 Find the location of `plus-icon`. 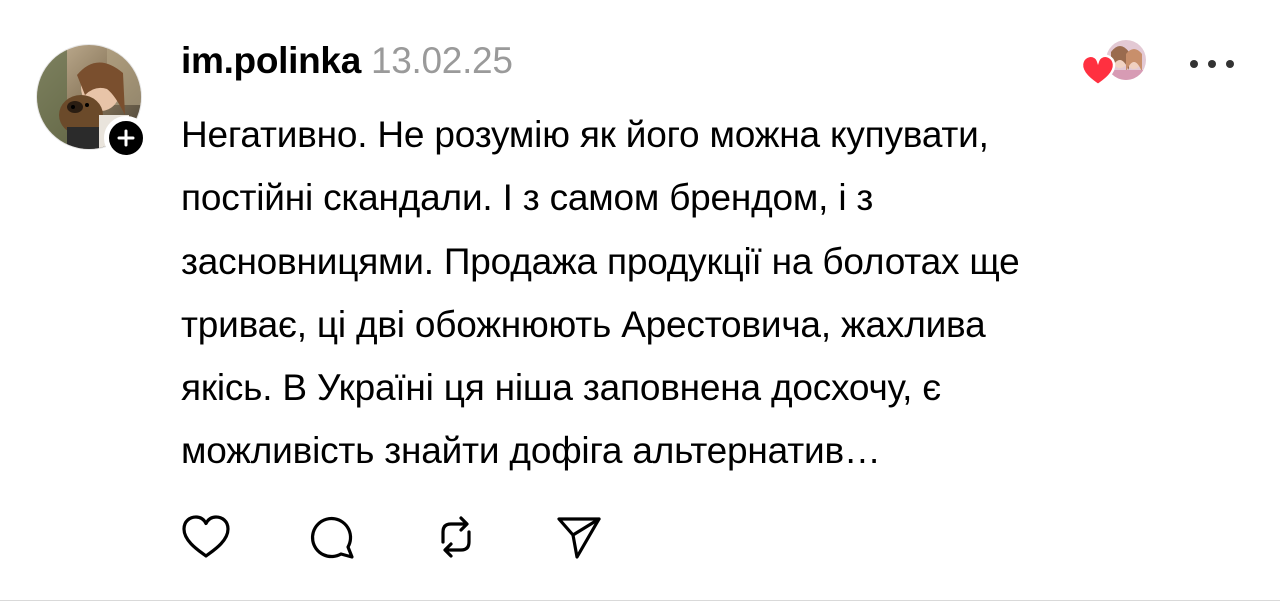

plus-icon is located at coordinates (126, 138).